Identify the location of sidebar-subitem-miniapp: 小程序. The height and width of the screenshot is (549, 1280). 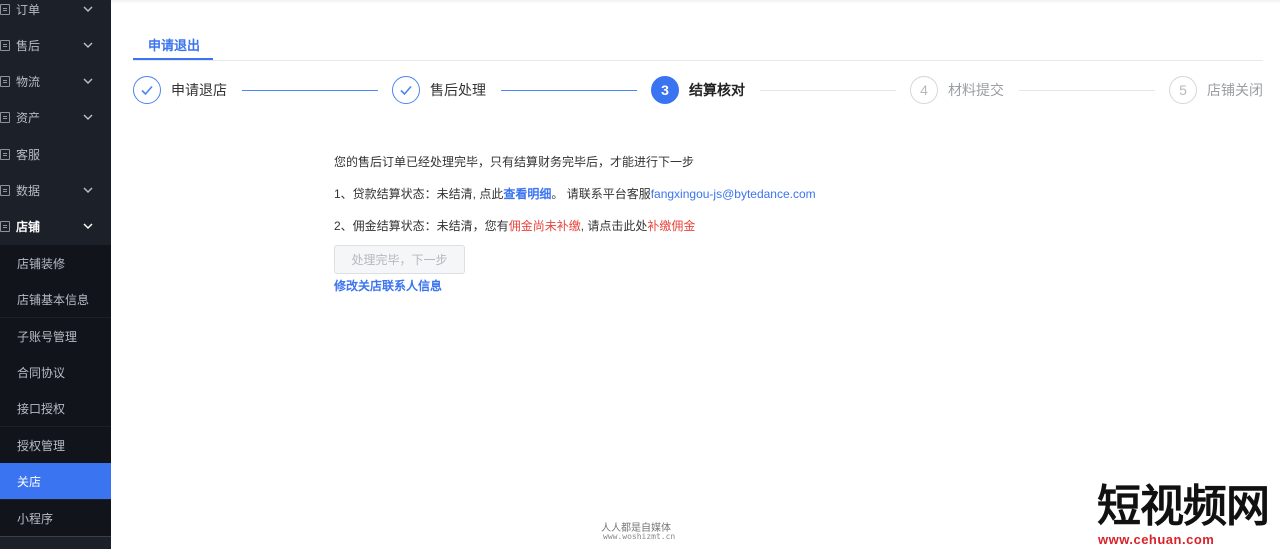
(55, 518).